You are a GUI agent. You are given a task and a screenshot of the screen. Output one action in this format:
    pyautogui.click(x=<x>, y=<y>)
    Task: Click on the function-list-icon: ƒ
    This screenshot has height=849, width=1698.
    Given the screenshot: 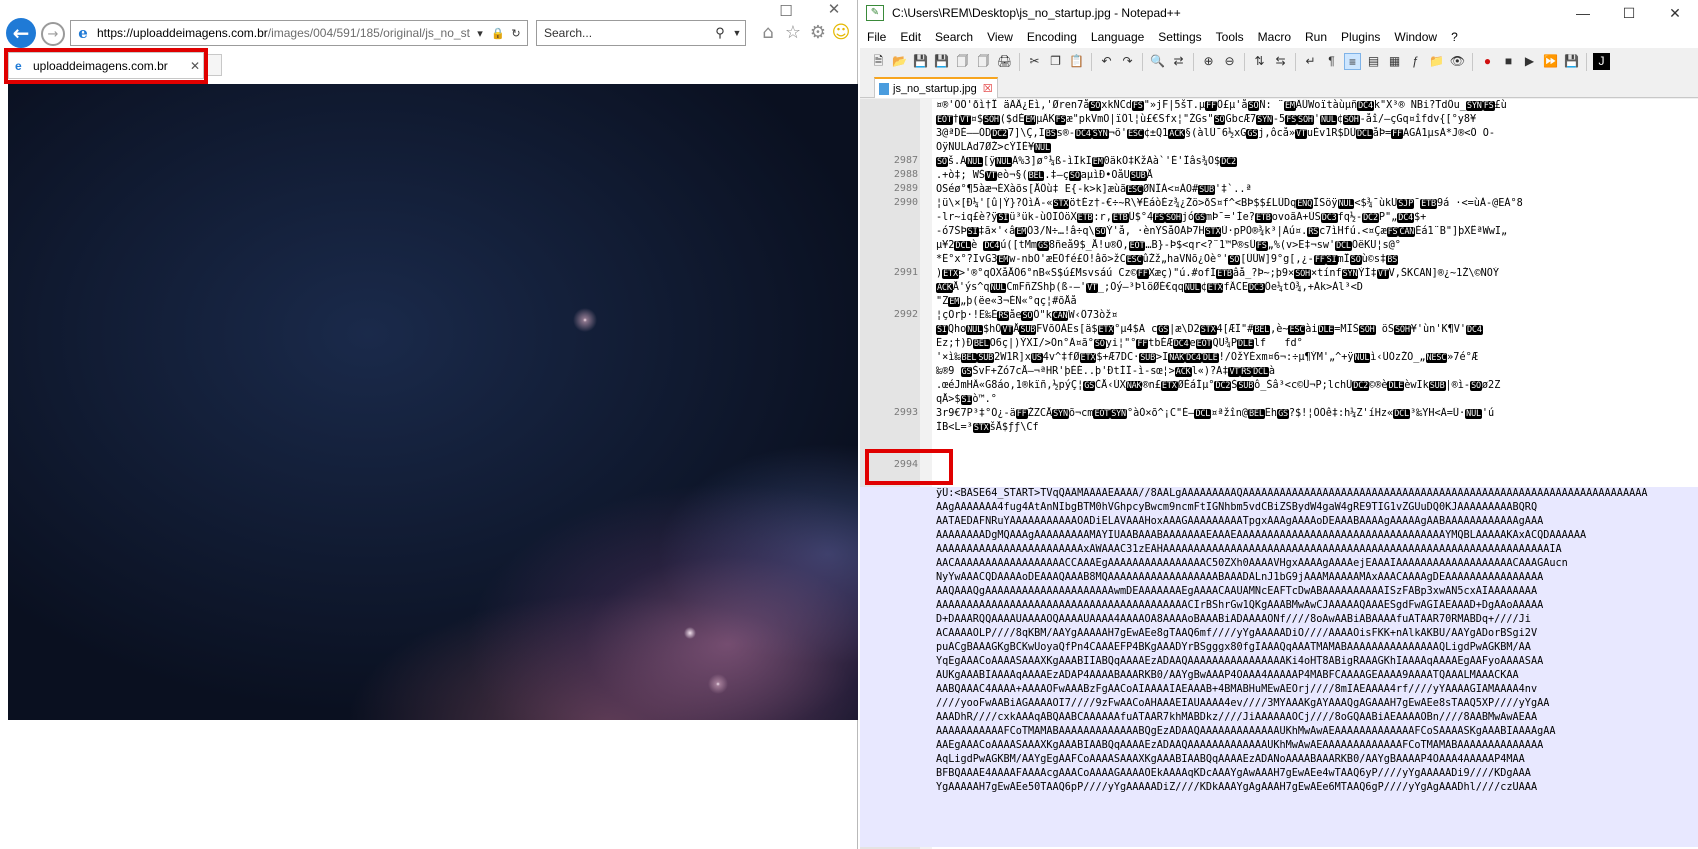 What is the action you would take?
    pyautogui.click(x=1415, y=61)
    